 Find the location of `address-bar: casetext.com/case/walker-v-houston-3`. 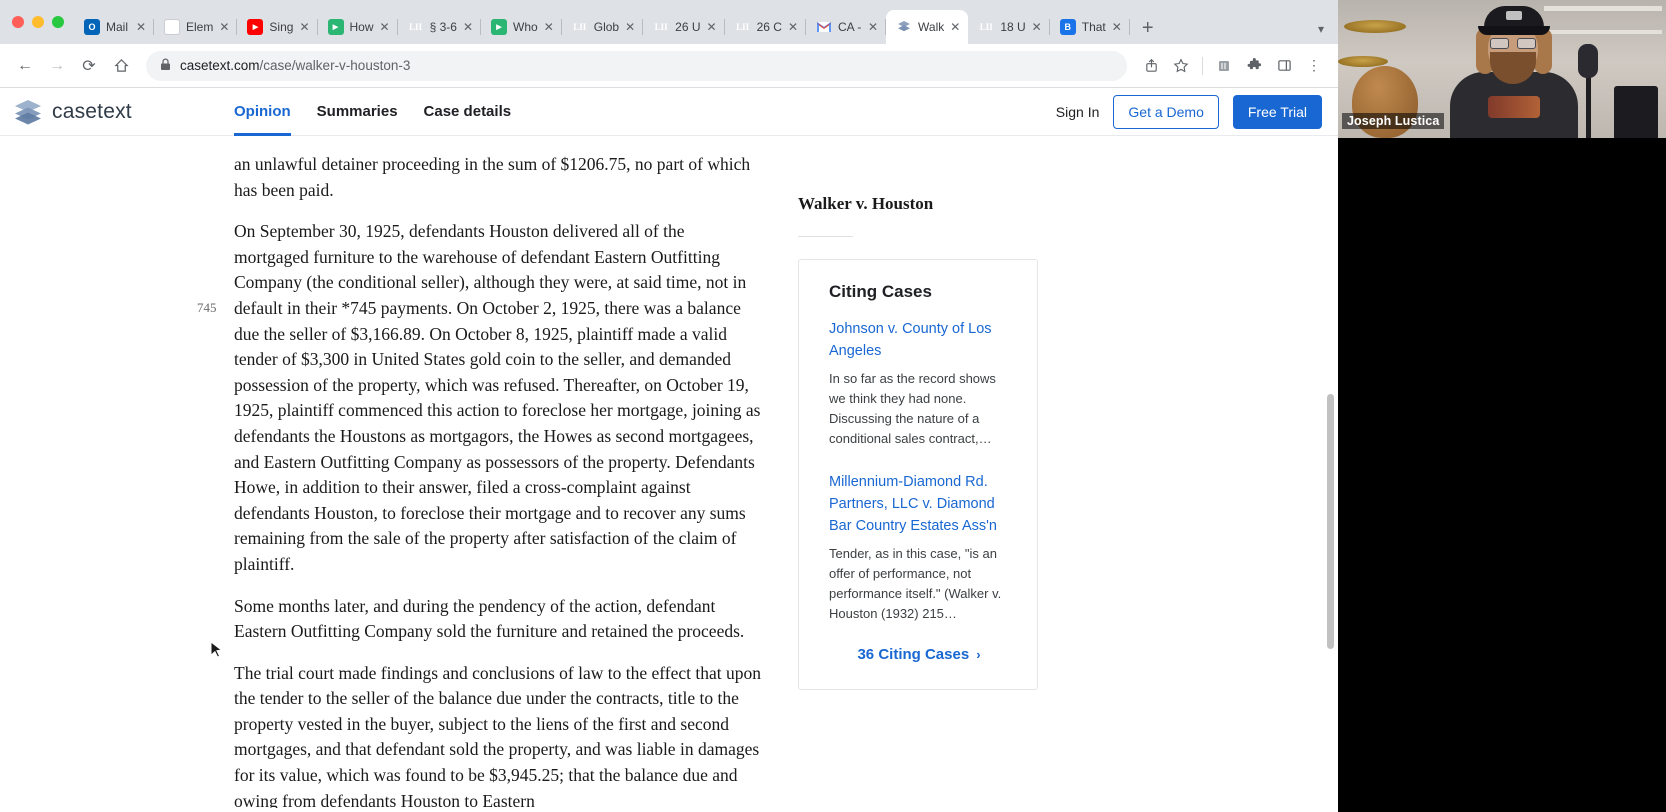

address-bar: casetext.com/case/walker-v-houston-3 is located at coordinates (636, 65).